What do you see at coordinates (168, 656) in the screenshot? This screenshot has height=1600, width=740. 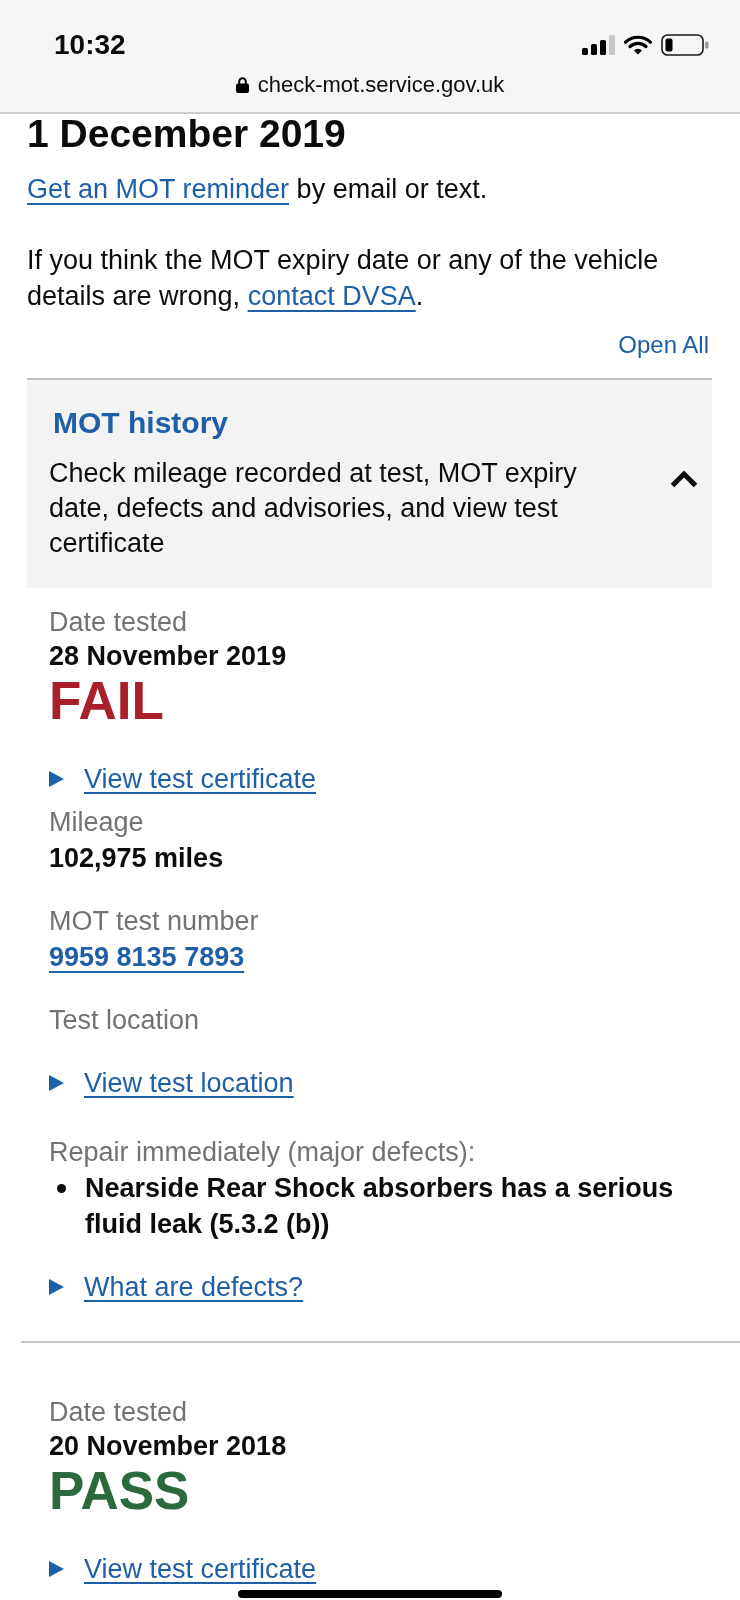 I see `test-date: 28 November 2019` at bounding box center [168, 656].